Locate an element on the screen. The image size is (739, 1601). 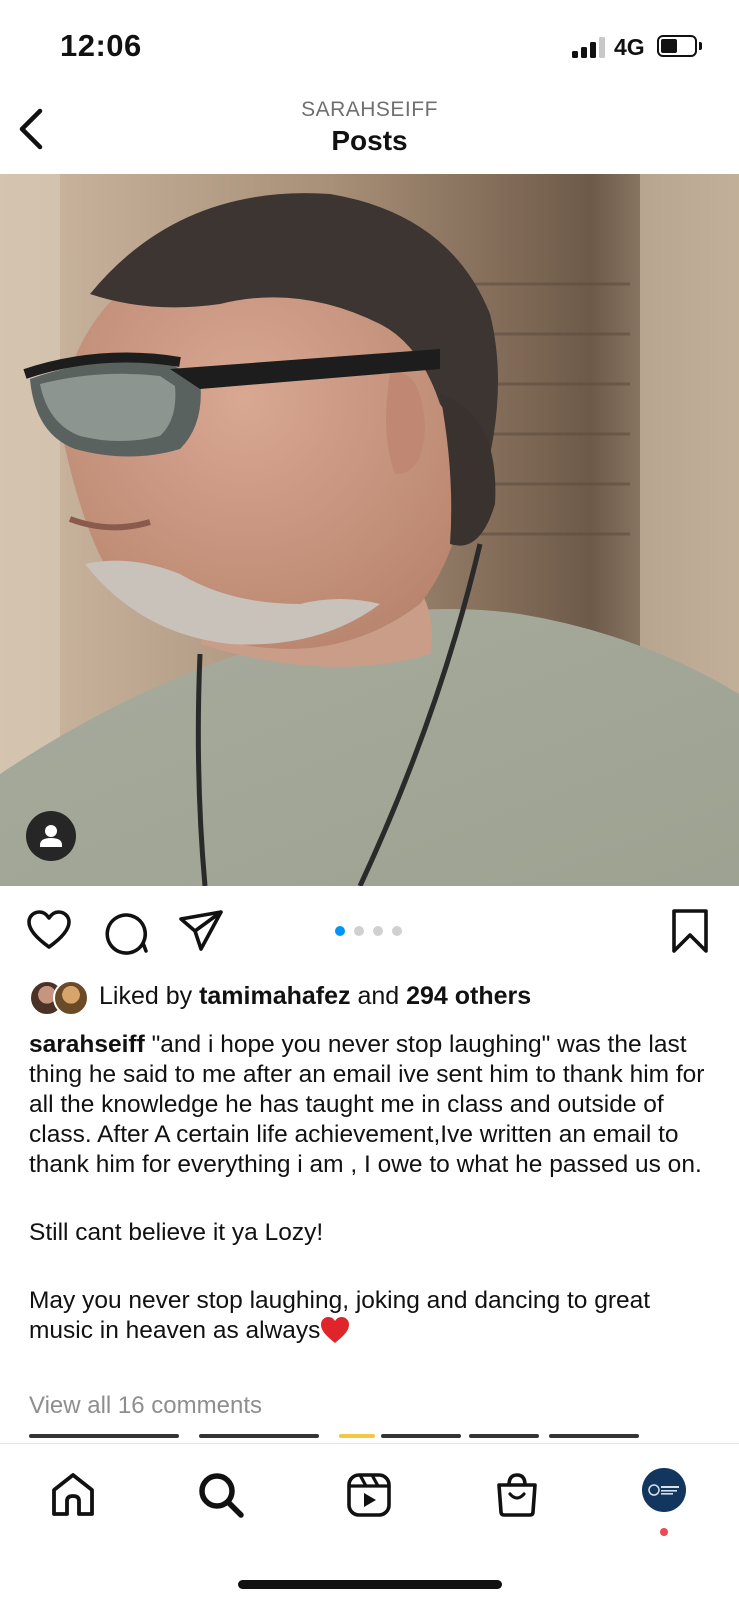
save-button is located at coordinates (690, 931).